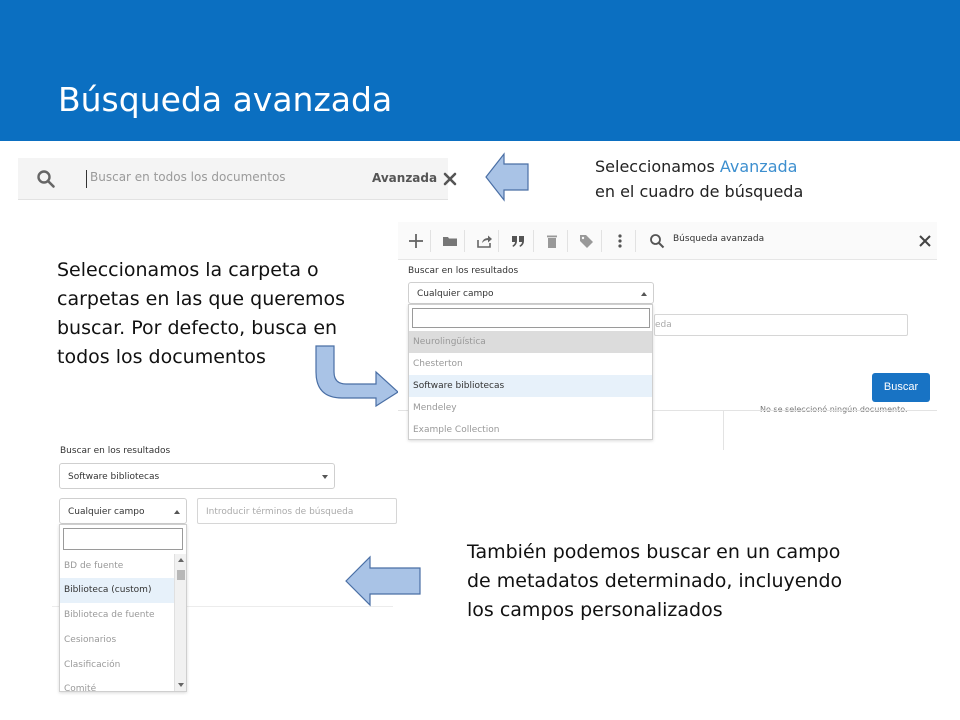 The image size is (960, 720). I want to click on instruction-line: todos los documentos, so click(161, 357).